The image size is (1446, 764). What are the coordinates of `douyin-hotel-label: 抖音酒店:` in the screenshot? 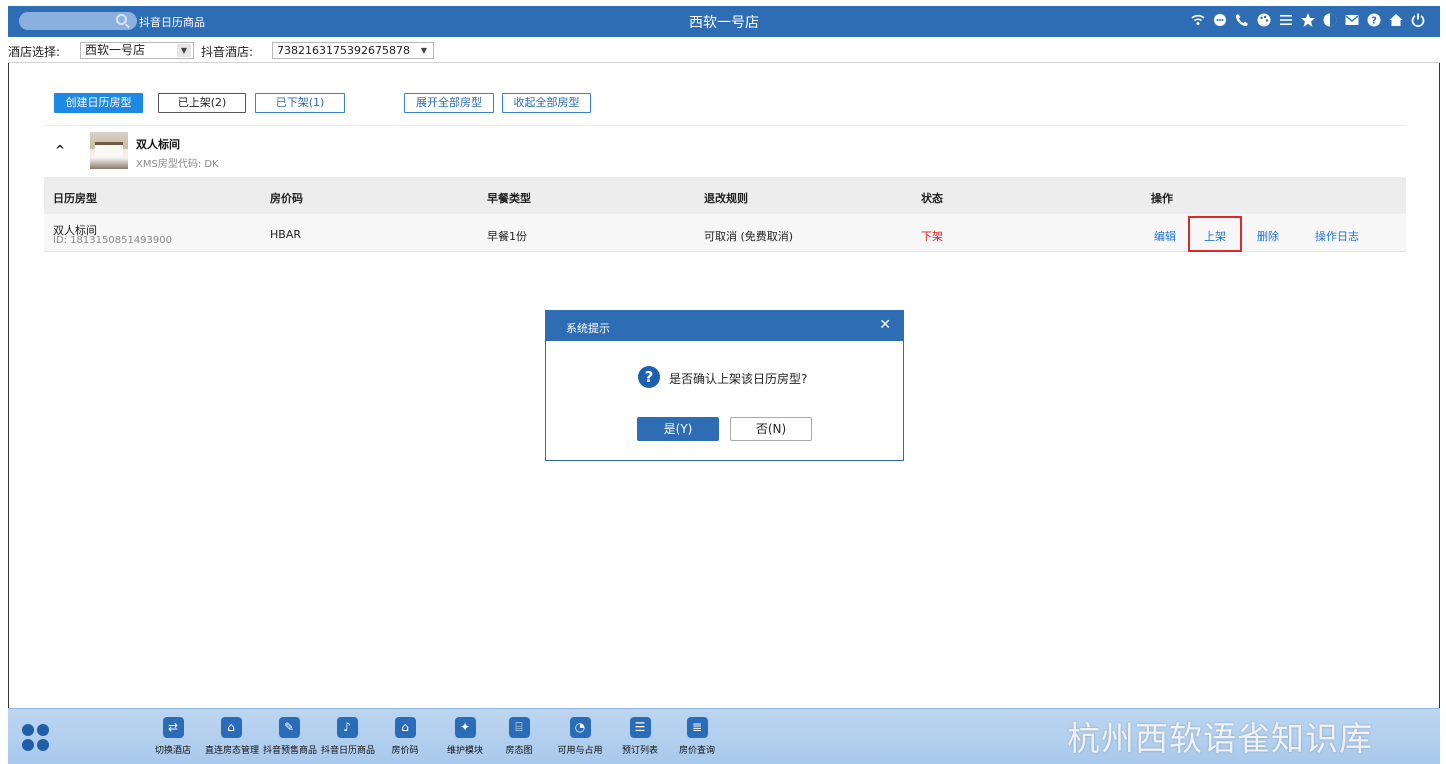 It's located at (227, 52).